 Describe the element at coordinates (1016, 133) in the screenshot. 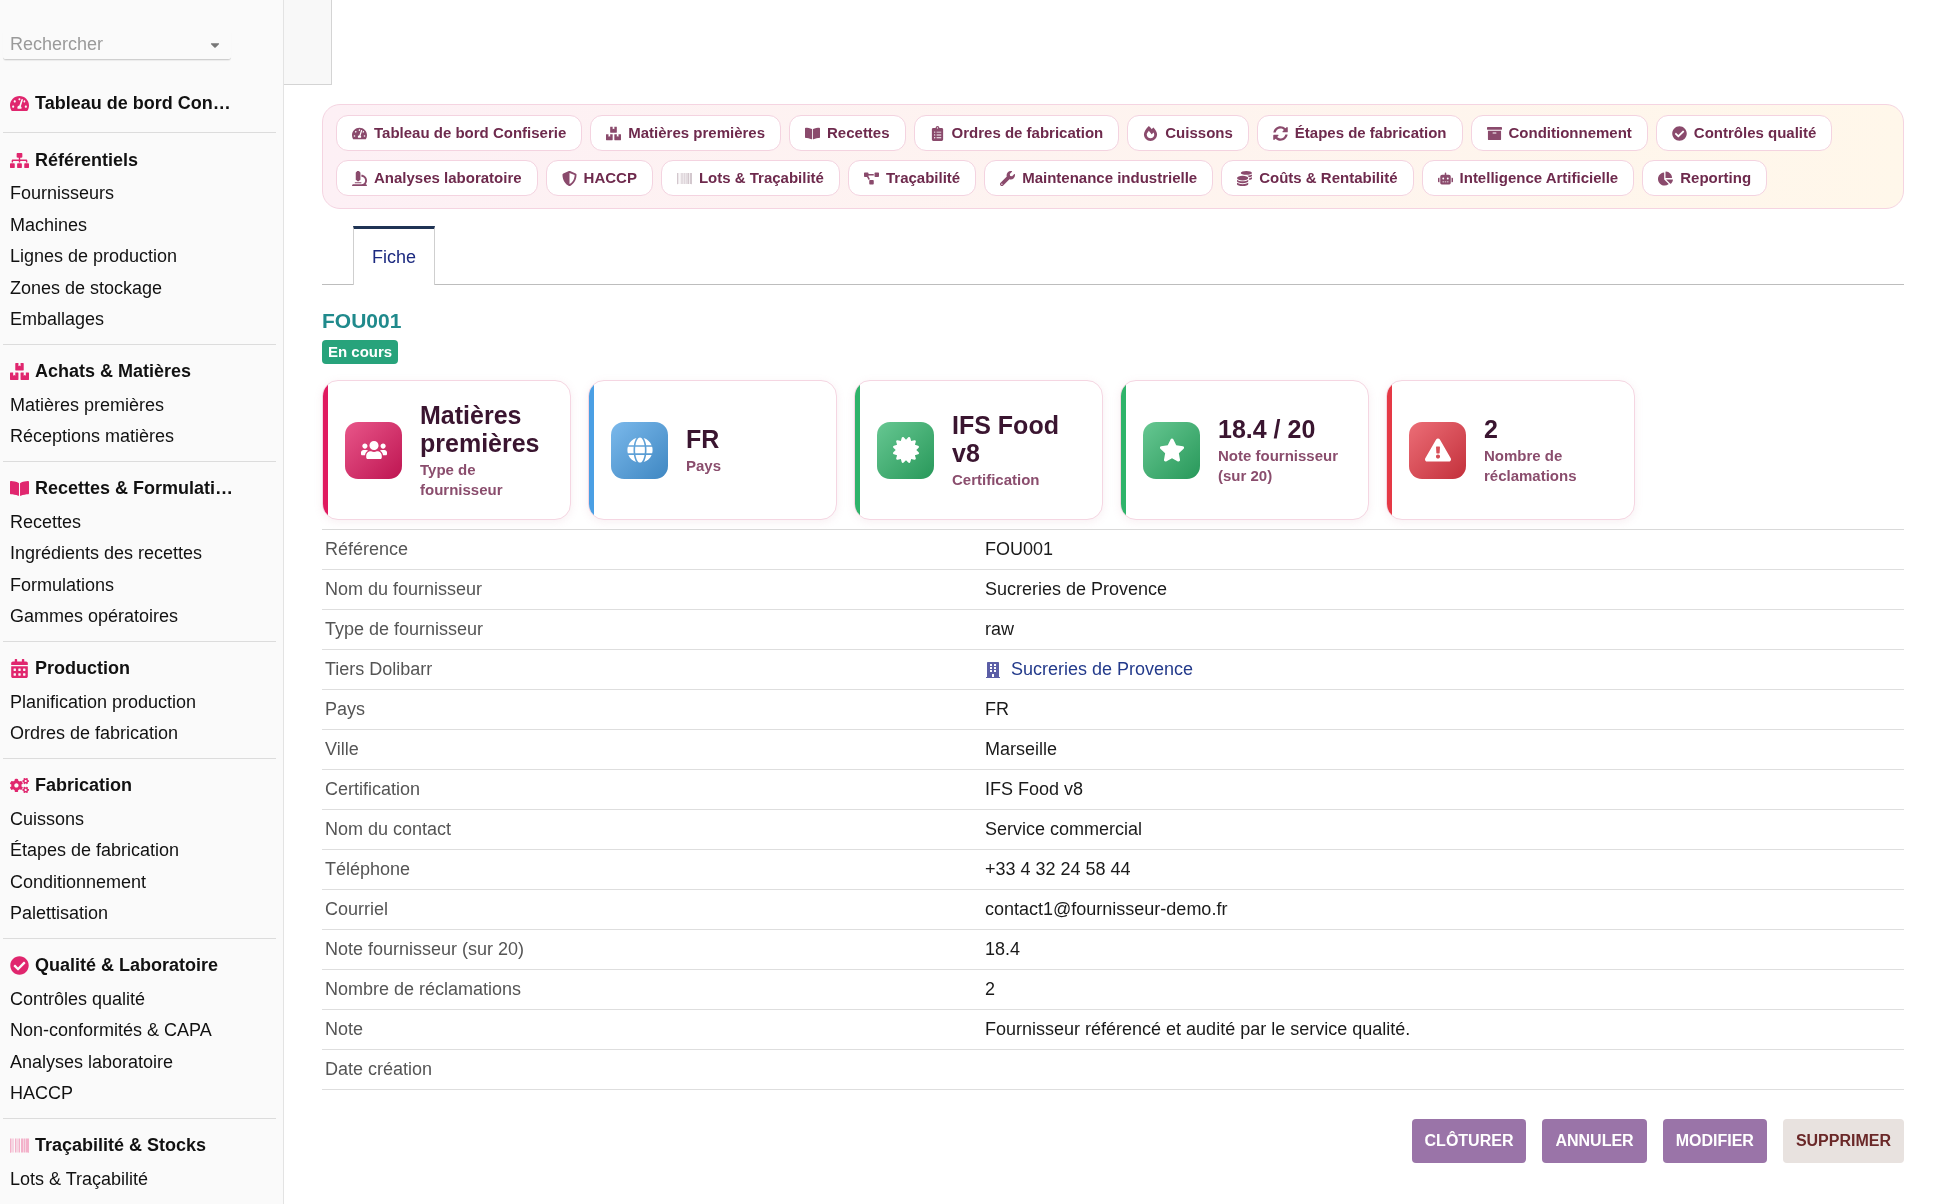

I see `quick-link-button: Ordres de fabrication` at that location.